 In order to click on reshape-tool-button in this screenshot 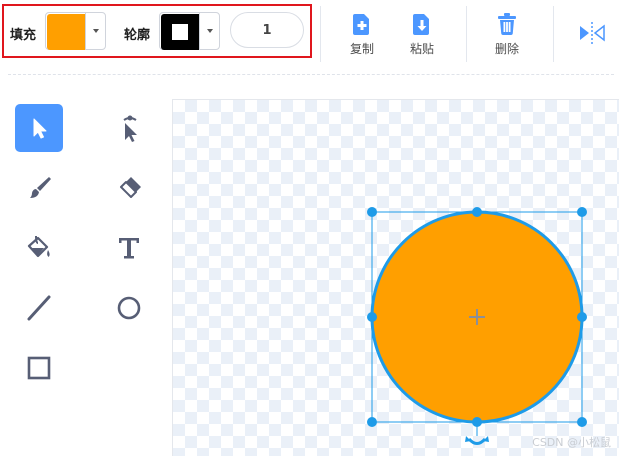, I will do `click(129, 128)`.